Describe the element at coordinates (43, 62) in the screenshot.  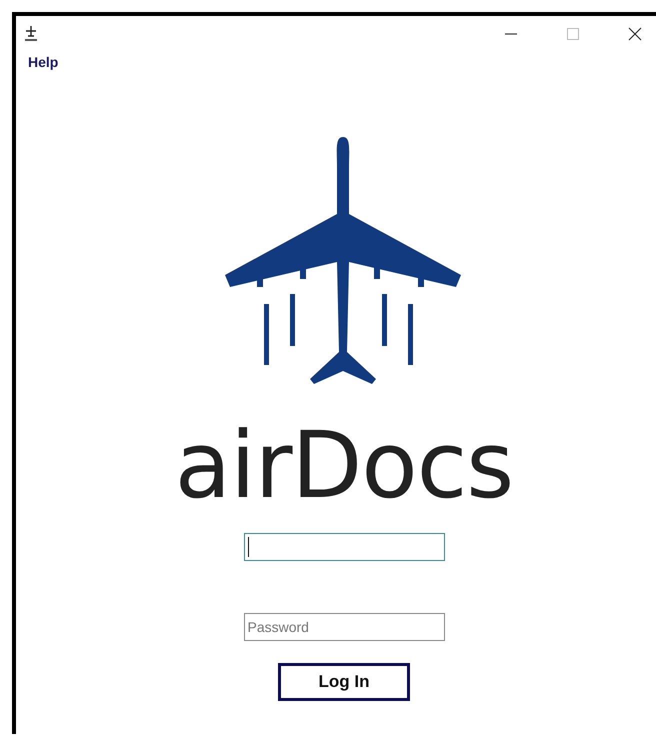
I see `help-menu: Help` at that location.